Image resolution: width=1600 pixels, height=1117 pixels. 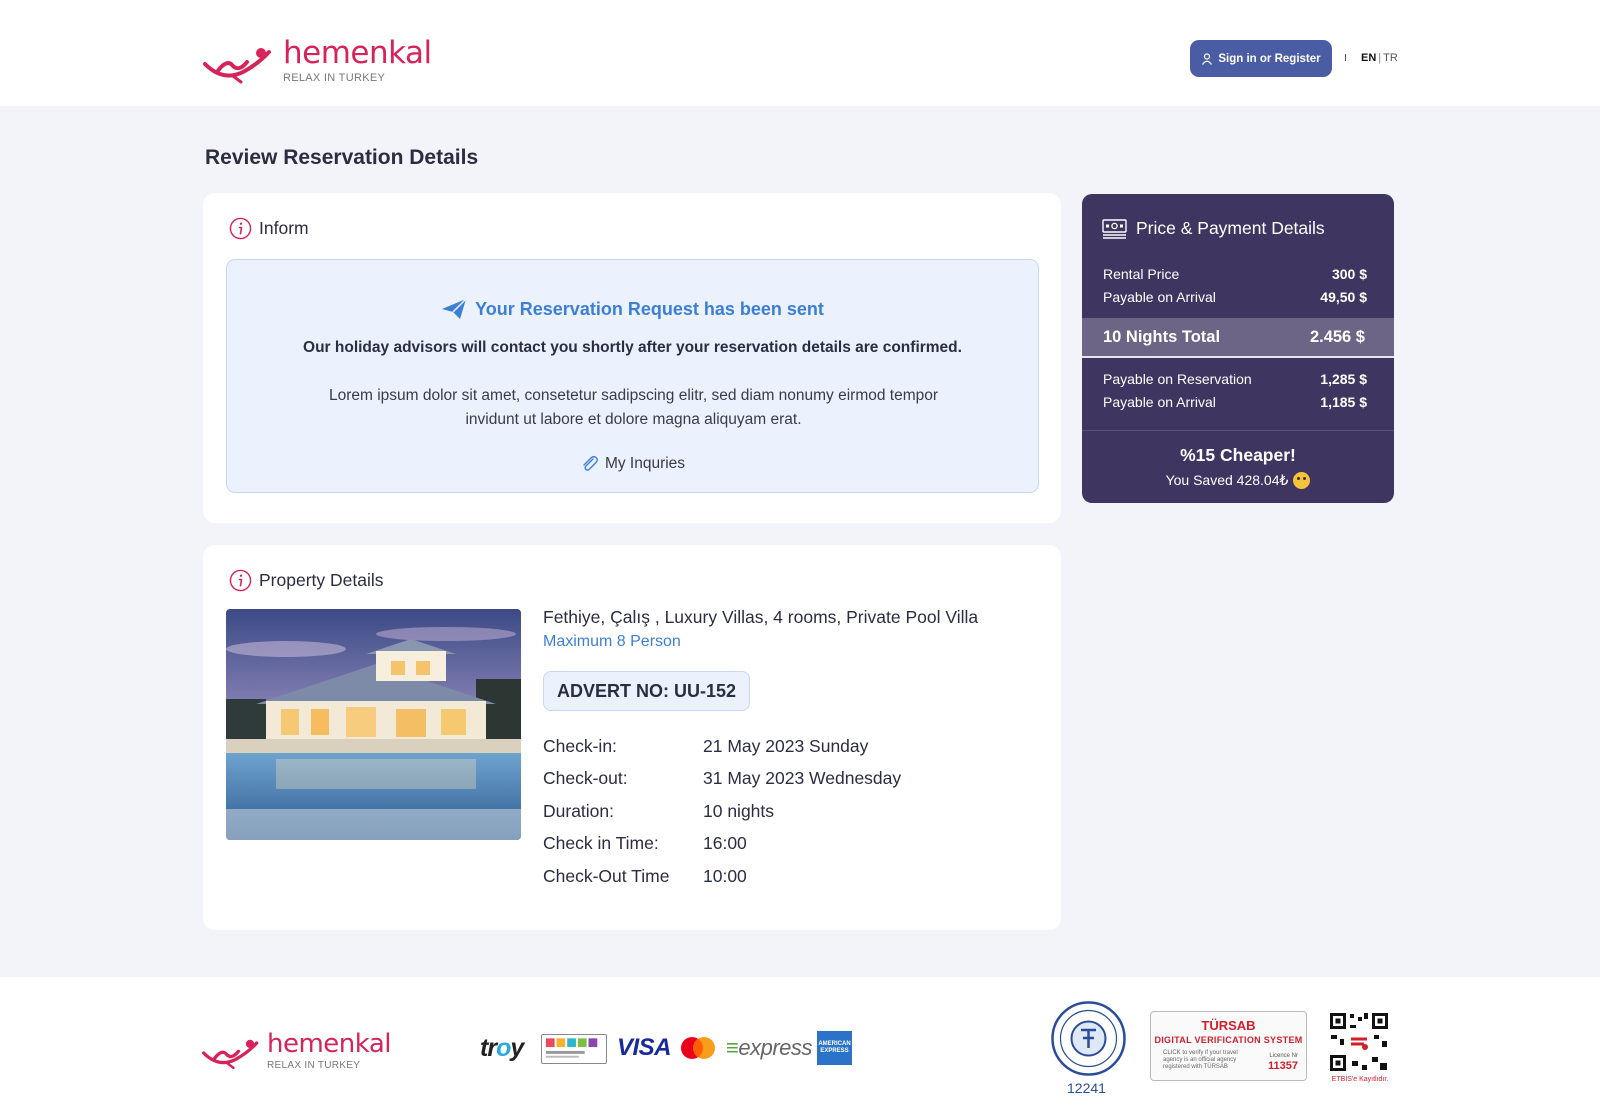 I want to click on american-express-logo: AMERICAN EXPRESS, so click(x=834, y=1048).